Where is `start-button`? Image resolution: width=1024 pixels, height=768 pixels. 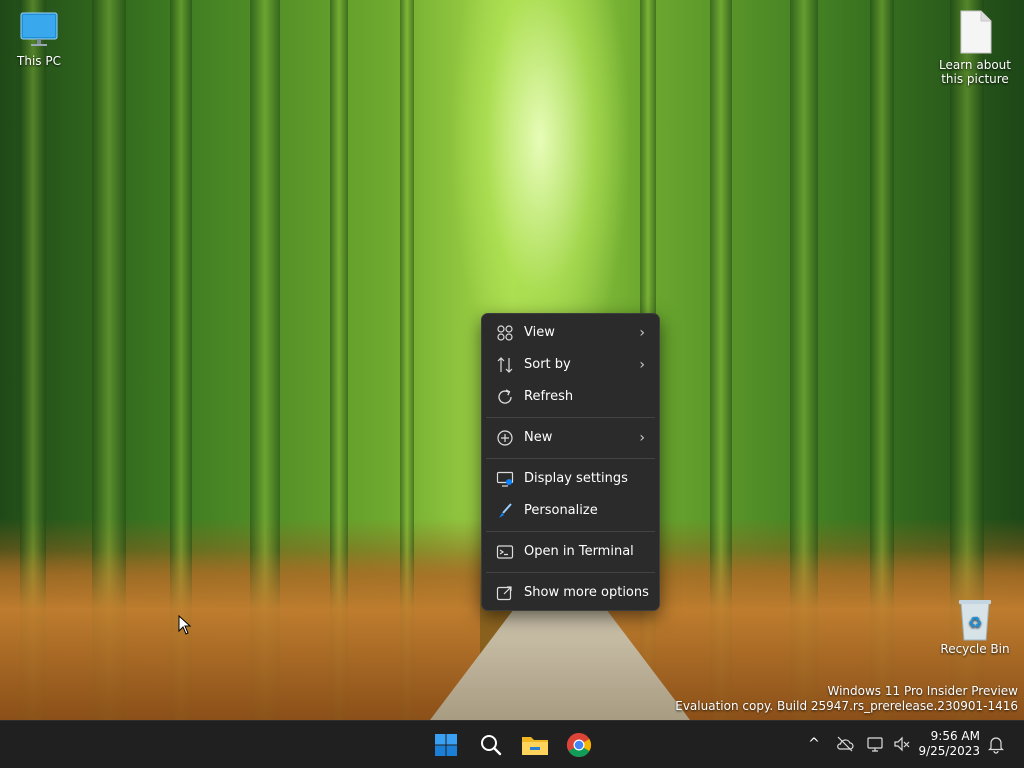 start-button is located at coordinates (446, 745).